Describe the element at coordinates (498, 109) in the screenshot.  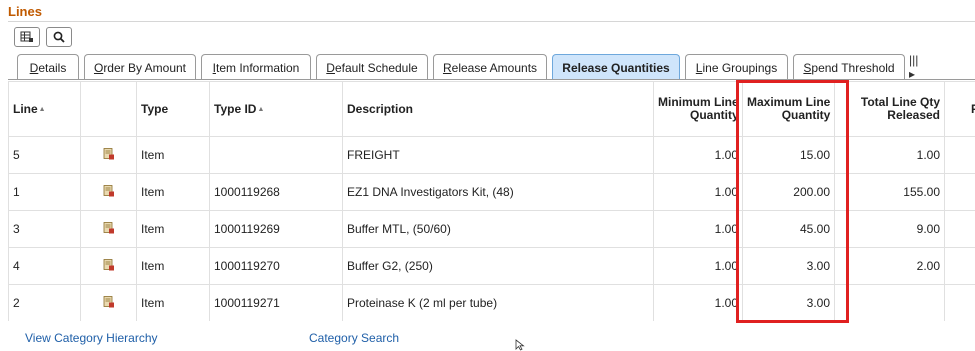
I see `column-header-description: Description` at that location.